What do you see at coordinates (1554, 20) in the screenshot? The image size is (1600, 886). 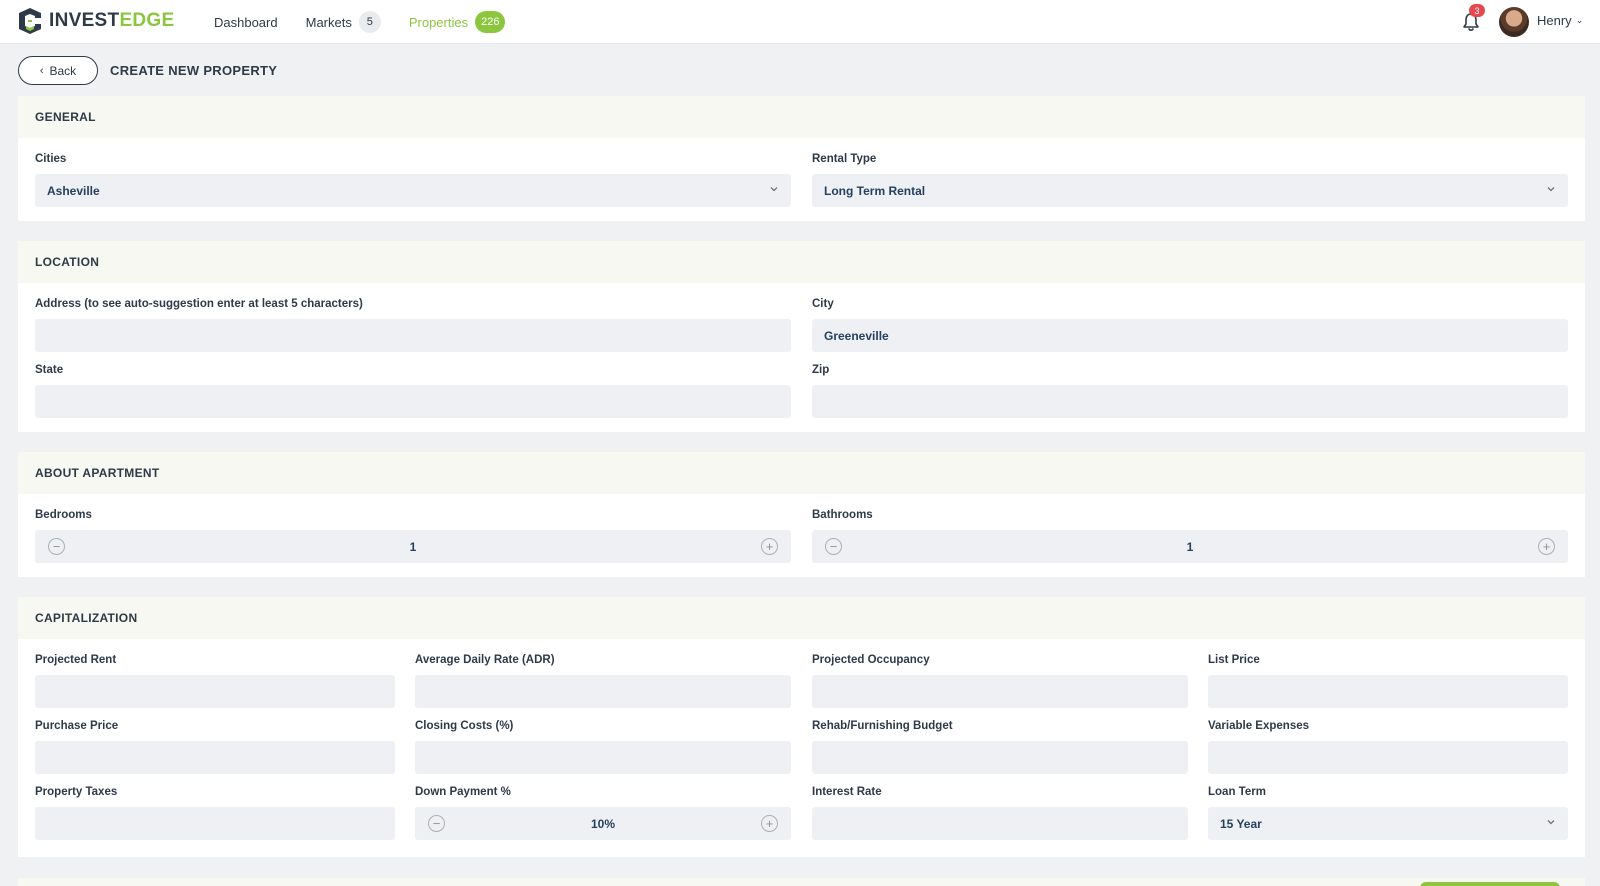 I see `user-name: Henry` at bounding box center [1554, 20].